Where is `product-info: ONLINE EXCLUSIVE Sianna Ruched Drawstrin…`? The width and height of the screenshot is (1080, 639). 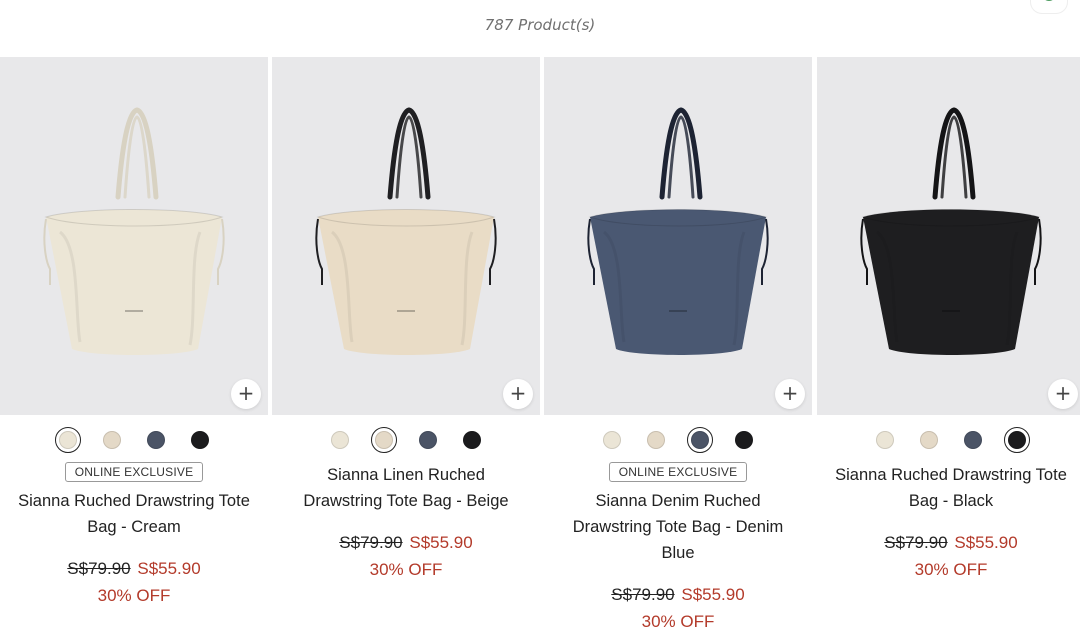
product-info: ONLINE EXCLUSIVE Sianna Ruched Drawstrin… is located at coordinates (134, 536).